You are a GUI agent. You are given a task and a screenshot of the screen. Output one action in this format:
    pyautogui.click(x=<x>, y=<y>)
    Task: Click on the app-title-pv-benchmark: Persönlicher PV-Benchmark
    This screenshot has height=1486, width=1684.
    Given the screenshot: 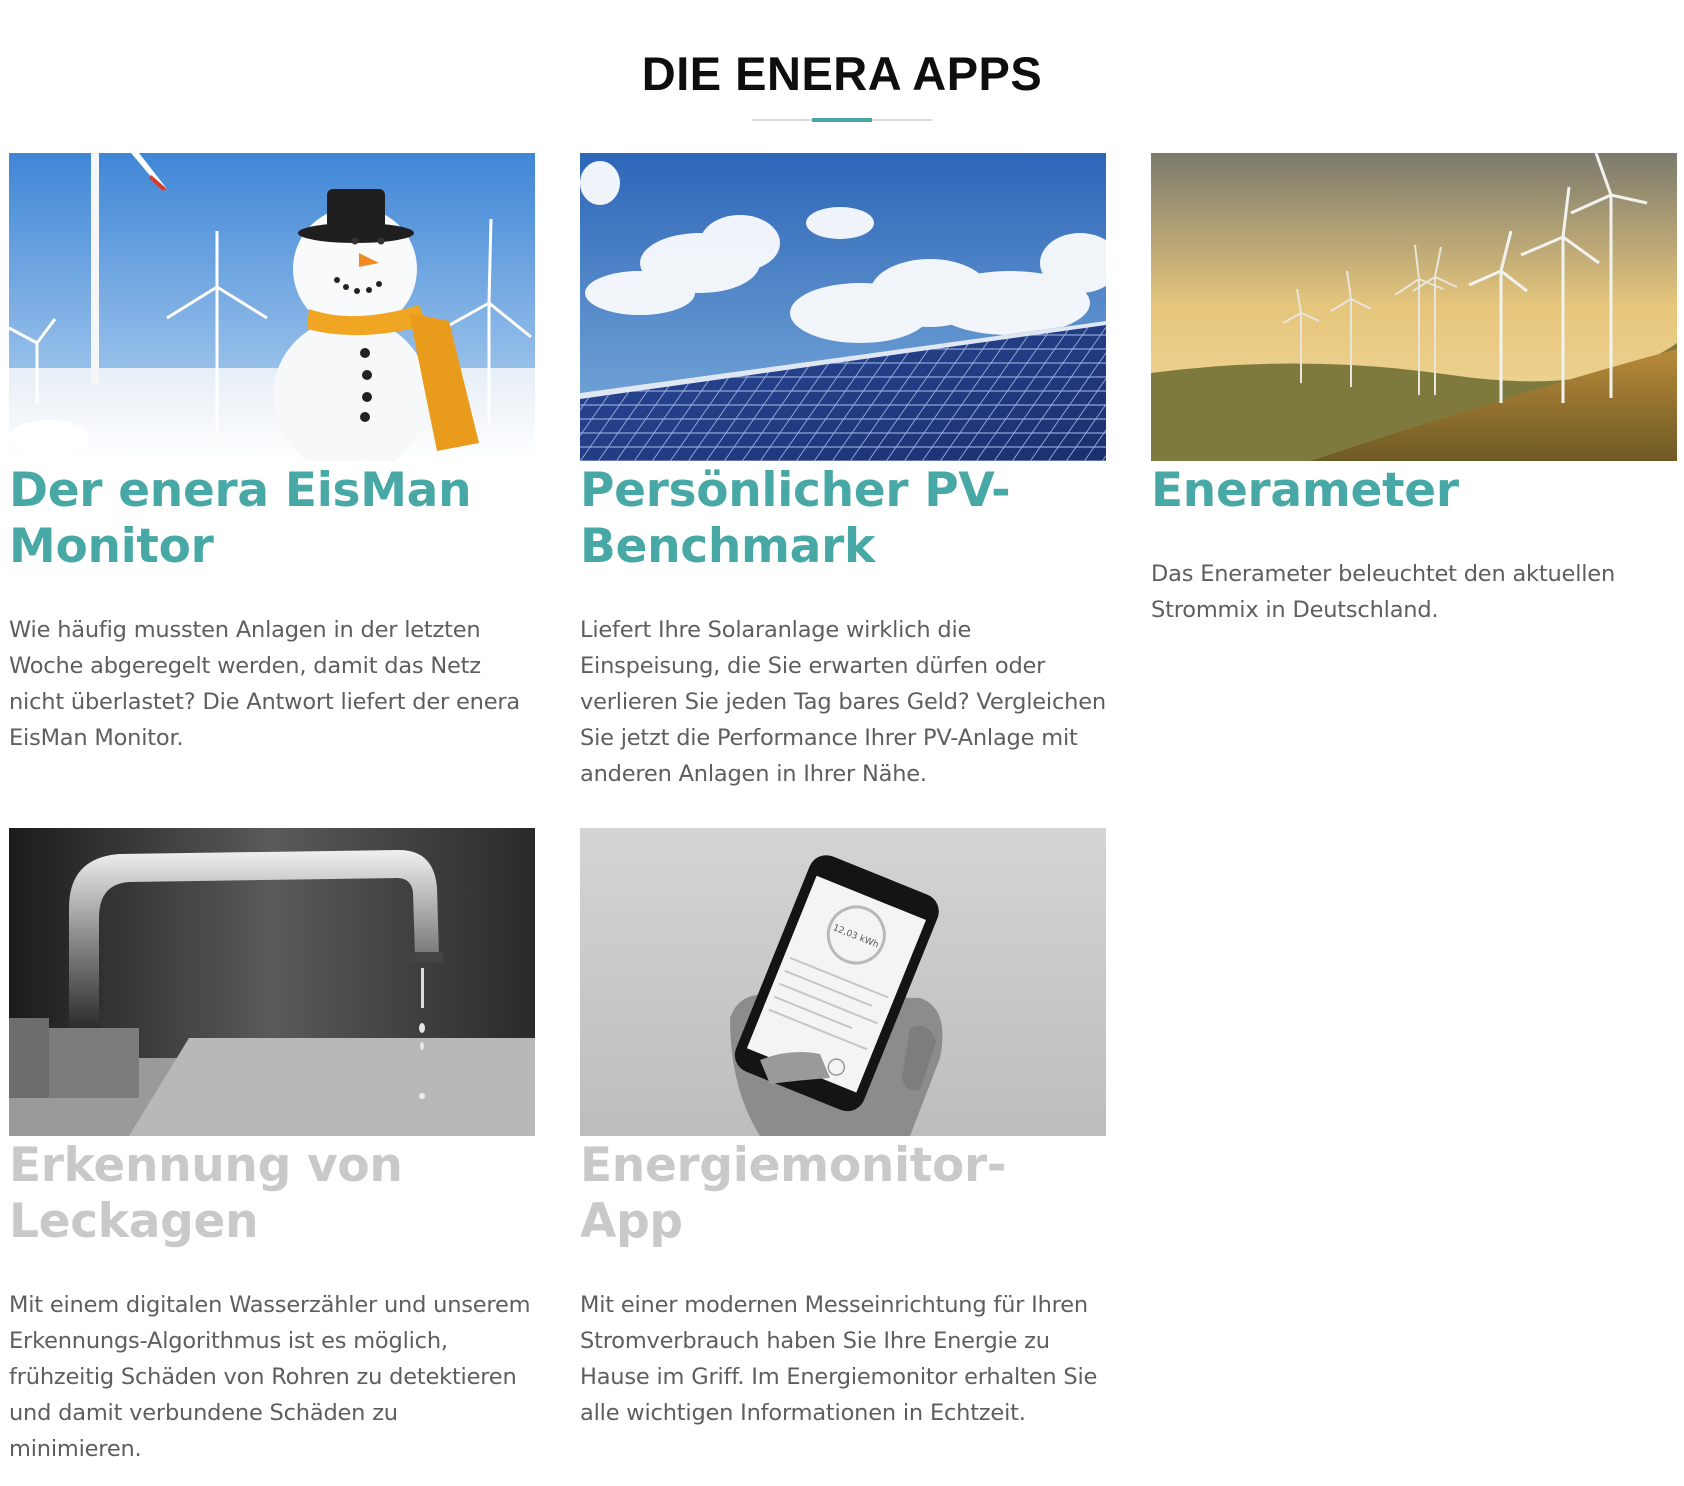 What is the action you would take?
    pyautogui.click(x=843, y=519)
    